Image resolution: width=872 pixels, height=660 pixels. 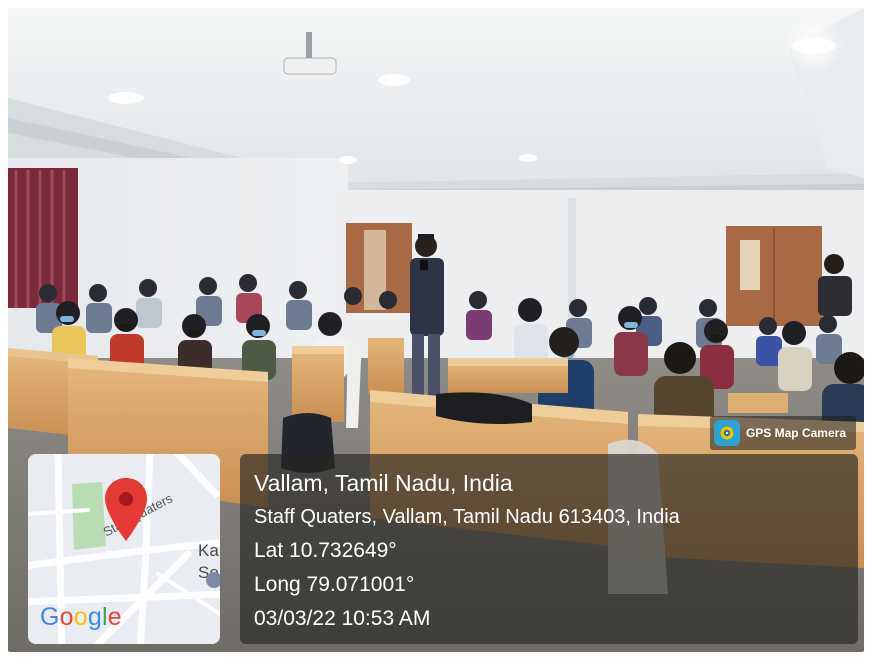 I want to click on google-logo-letter: G, so click(x=50, y=617).